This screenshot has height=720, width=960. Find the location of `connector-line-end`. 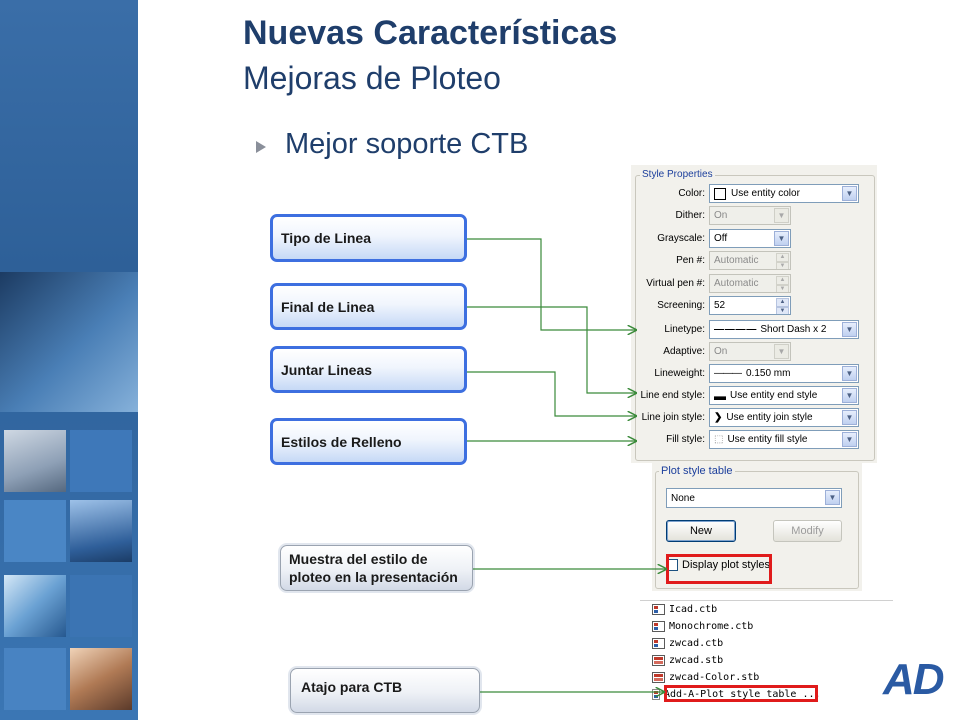

connector-line-end is located at coordinates (551, 349).